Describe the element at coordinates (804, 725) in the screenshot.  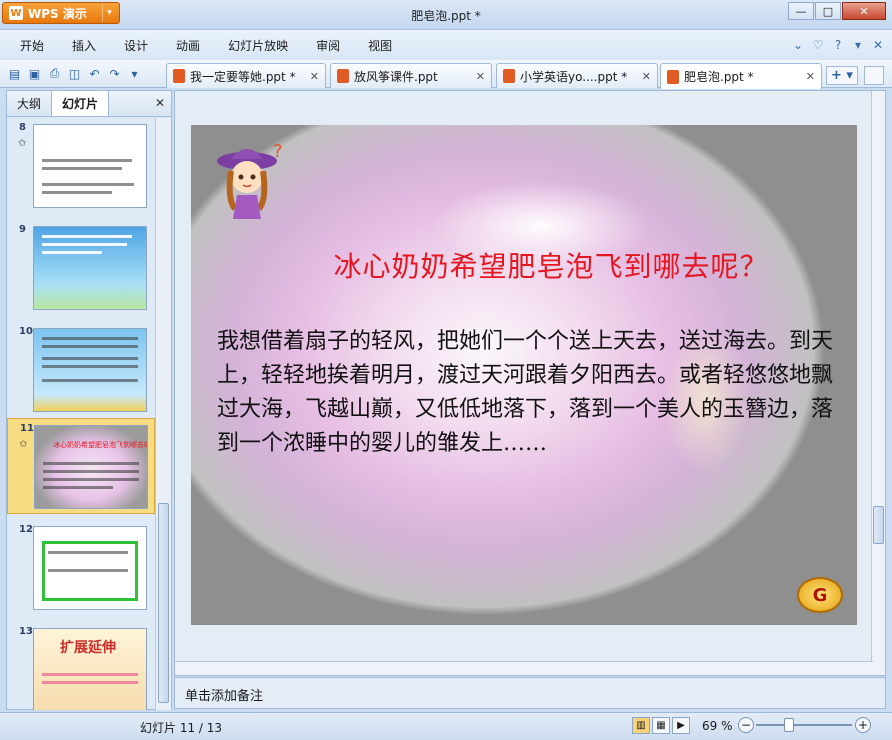
I see `zoom-slider` at that location.